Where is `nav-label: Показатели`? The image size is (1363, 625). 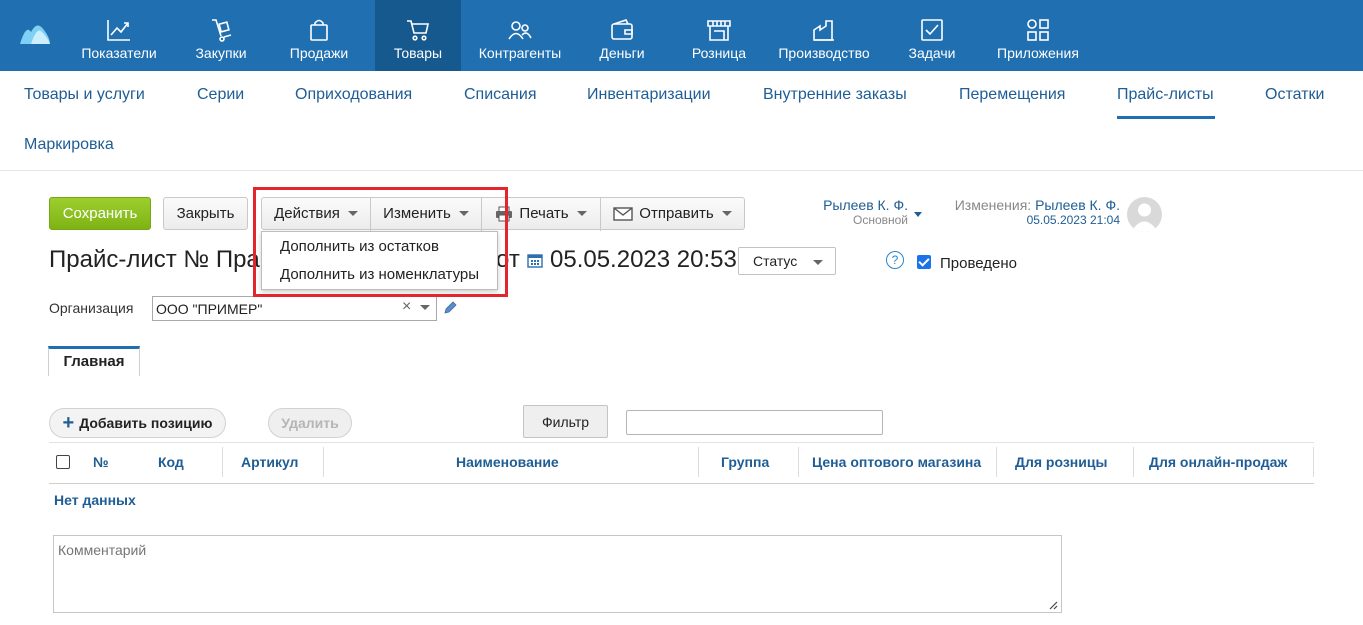 nav-label: Показатели is located at coordinates (119, 53).